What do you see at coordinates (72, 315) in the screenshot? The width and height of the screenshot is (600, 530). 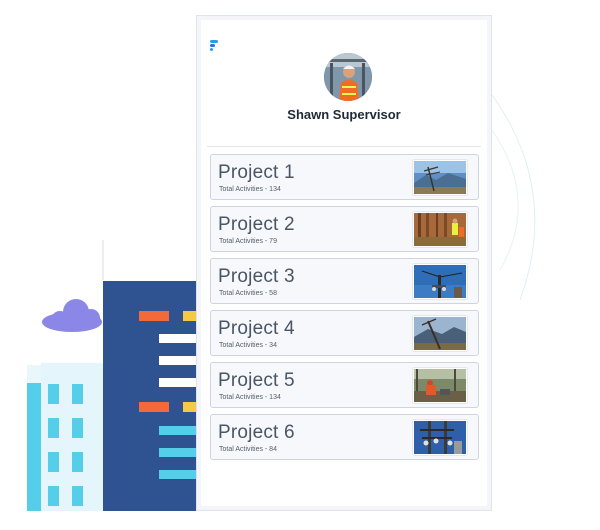 I see `cloud-icon` at bounding box center [72, 315].